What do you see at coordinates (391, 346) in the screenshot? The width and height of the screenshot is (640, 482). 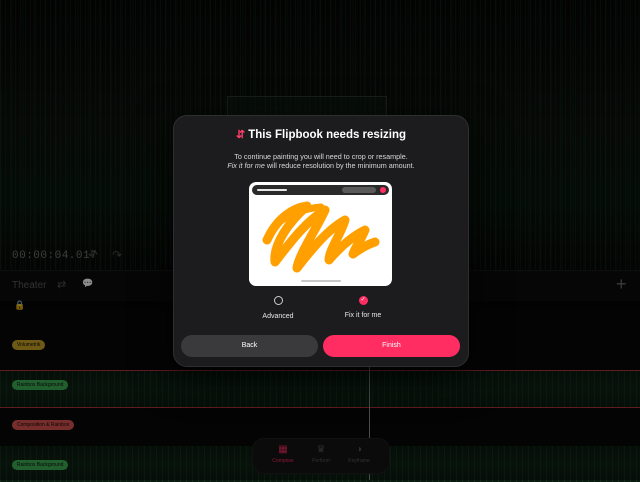 I see `finish-button: Finish` at bounding box center [391, 346].